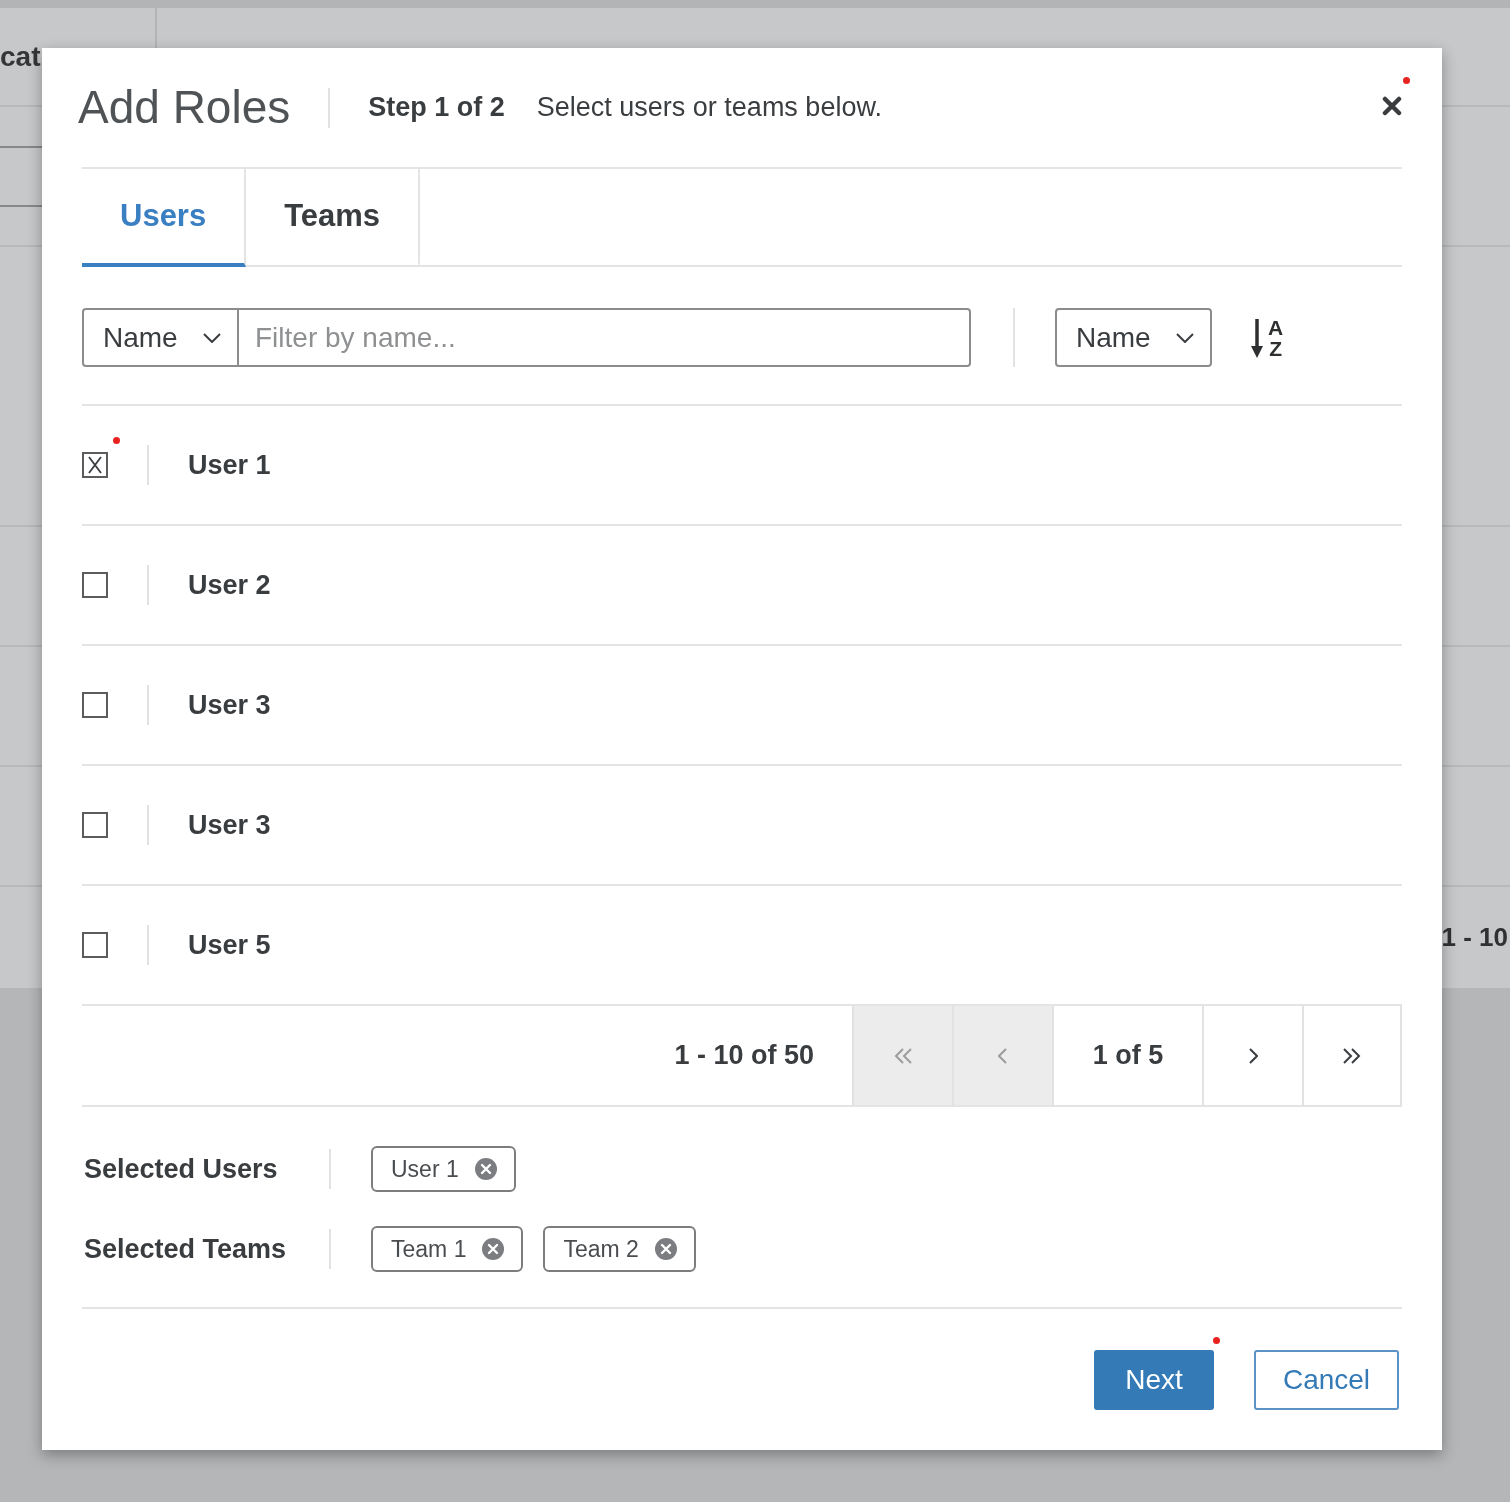  I want to click on tab: Users, so click(164, 218).